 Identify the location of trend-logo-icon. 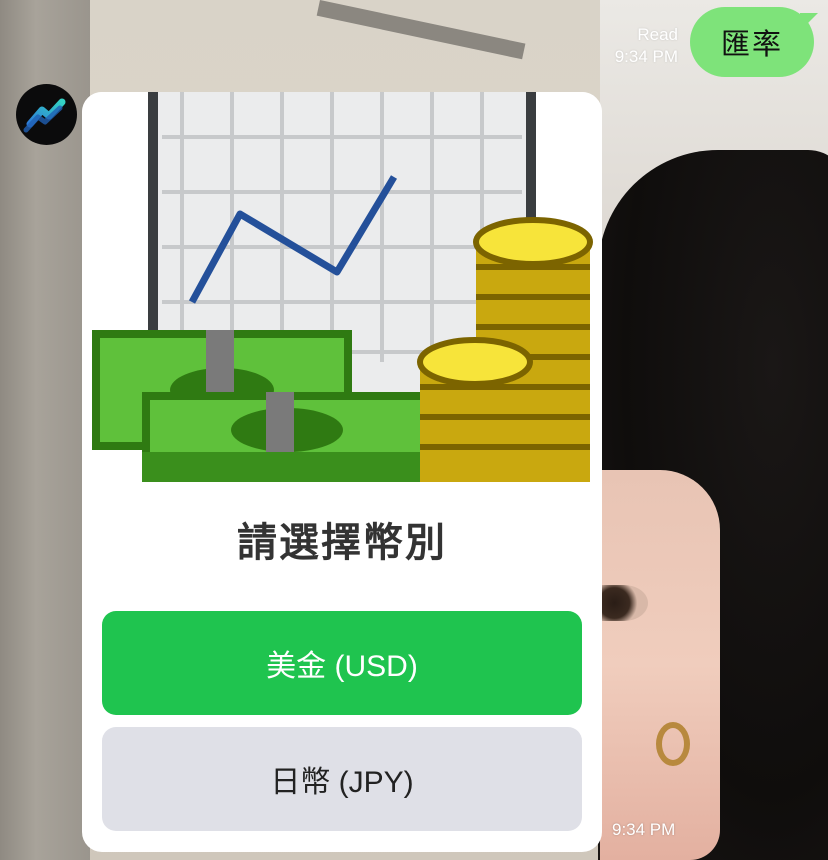
(44, 115).